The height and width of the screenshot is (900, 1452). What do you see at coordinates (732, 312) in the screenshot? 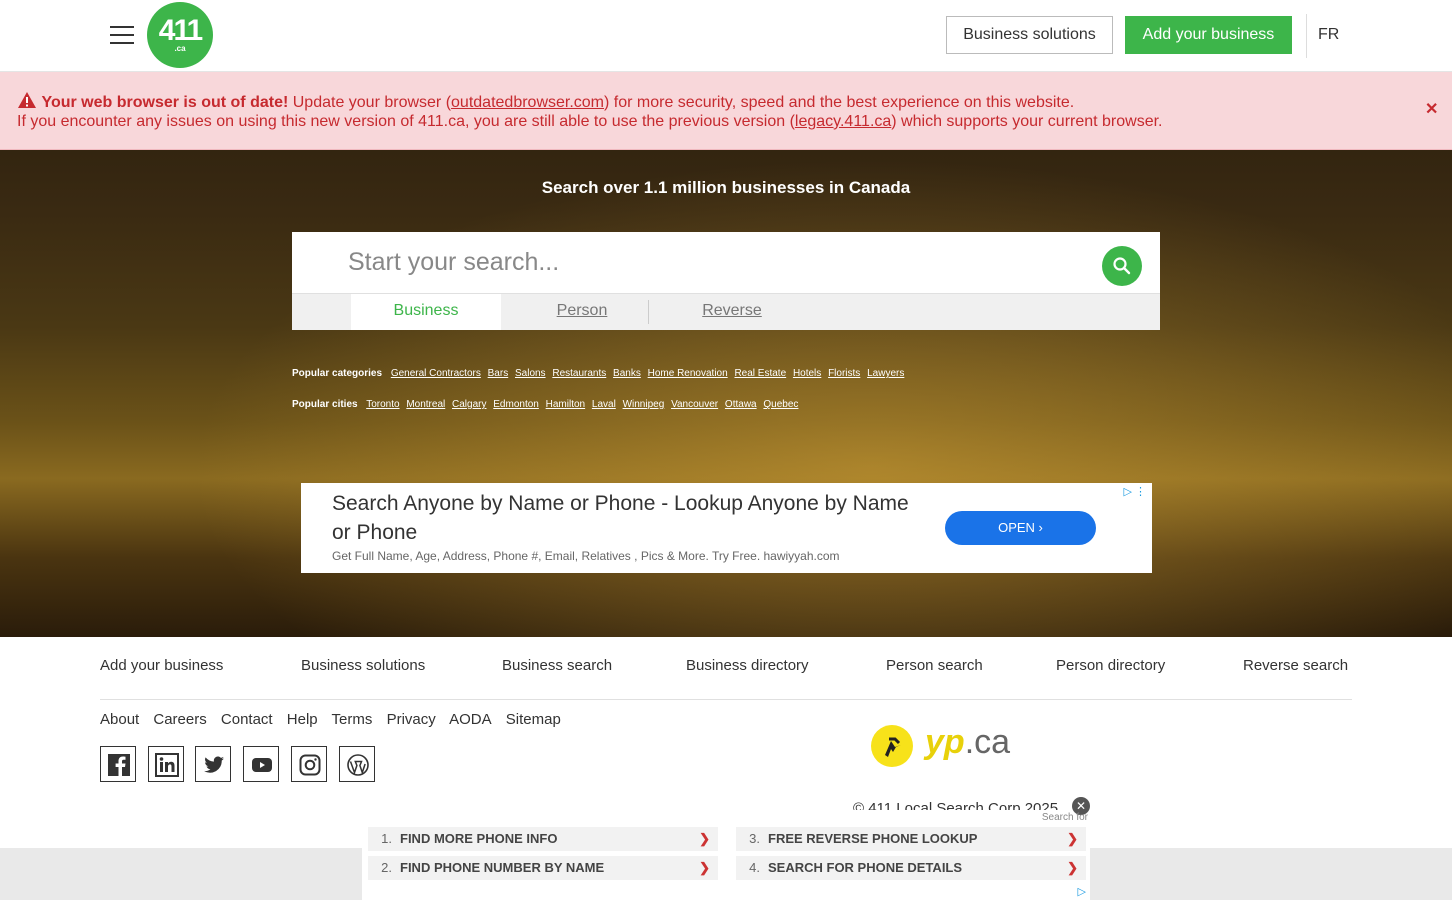
I see `tab-reverse: Reverse` at bounding box center [732, 312].